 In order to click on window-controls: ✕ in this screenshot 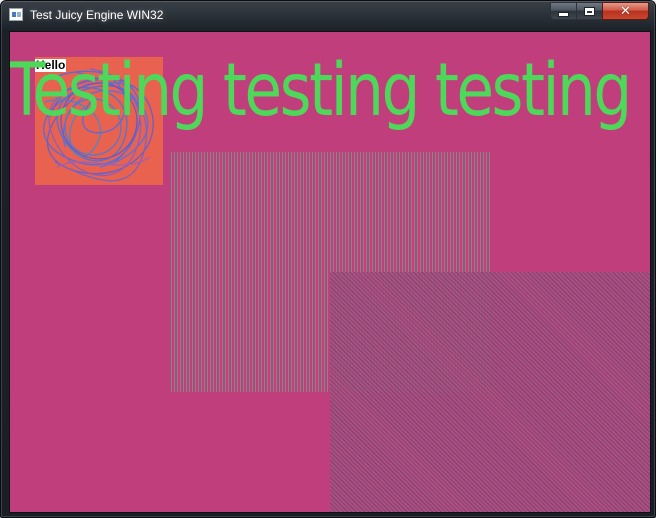, I will do `click(599, 11)`.